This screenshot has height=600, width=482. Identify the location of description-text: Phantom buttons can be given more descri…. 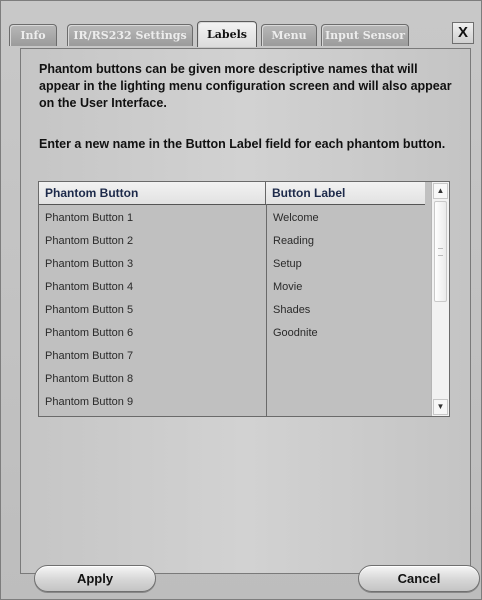
(245, 86).